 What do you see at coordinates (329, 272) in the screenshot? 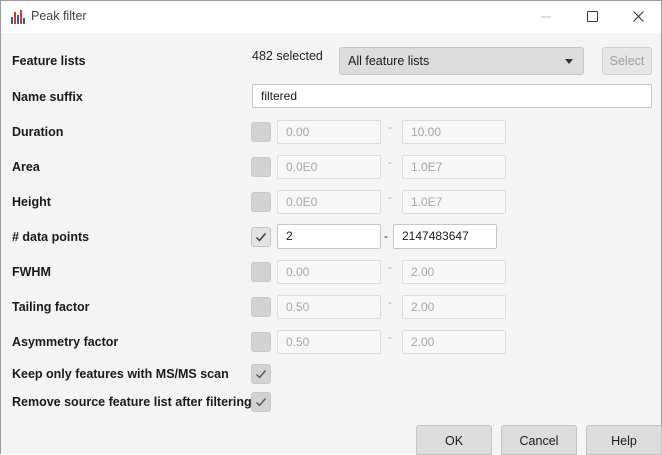
I see `fwhm-min-input: 0.00` at bounding box center [329, 272].